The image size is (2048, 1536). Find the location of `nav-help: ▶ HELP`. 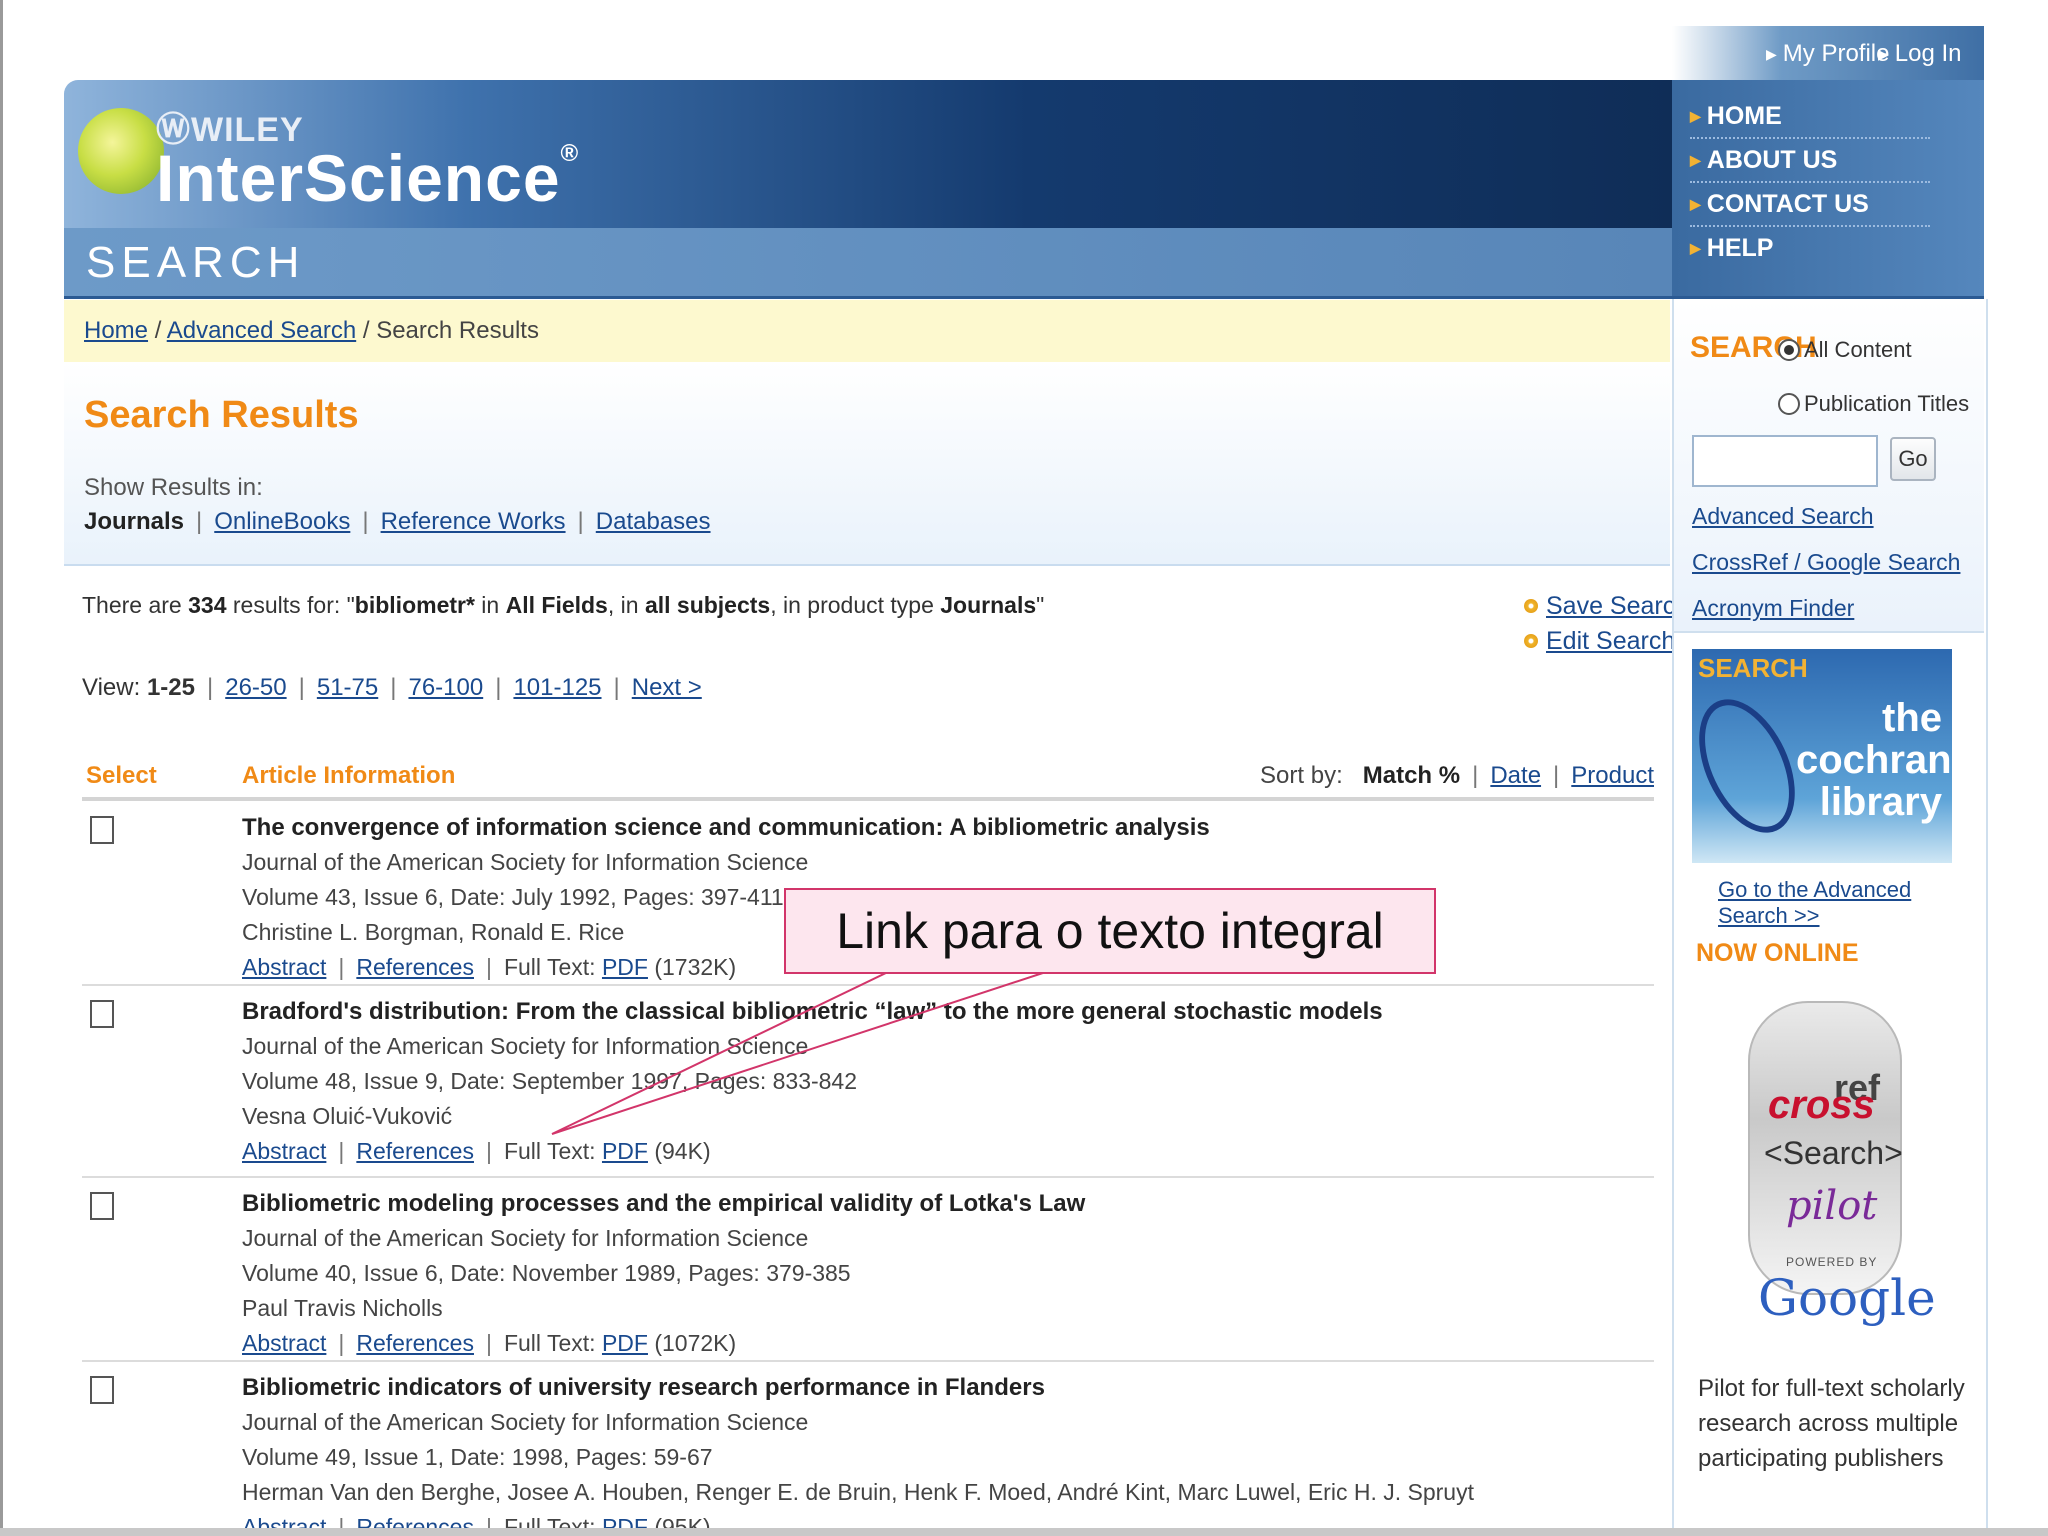

nav-help: ▶ HELP is located at coordinates (1810, 251).